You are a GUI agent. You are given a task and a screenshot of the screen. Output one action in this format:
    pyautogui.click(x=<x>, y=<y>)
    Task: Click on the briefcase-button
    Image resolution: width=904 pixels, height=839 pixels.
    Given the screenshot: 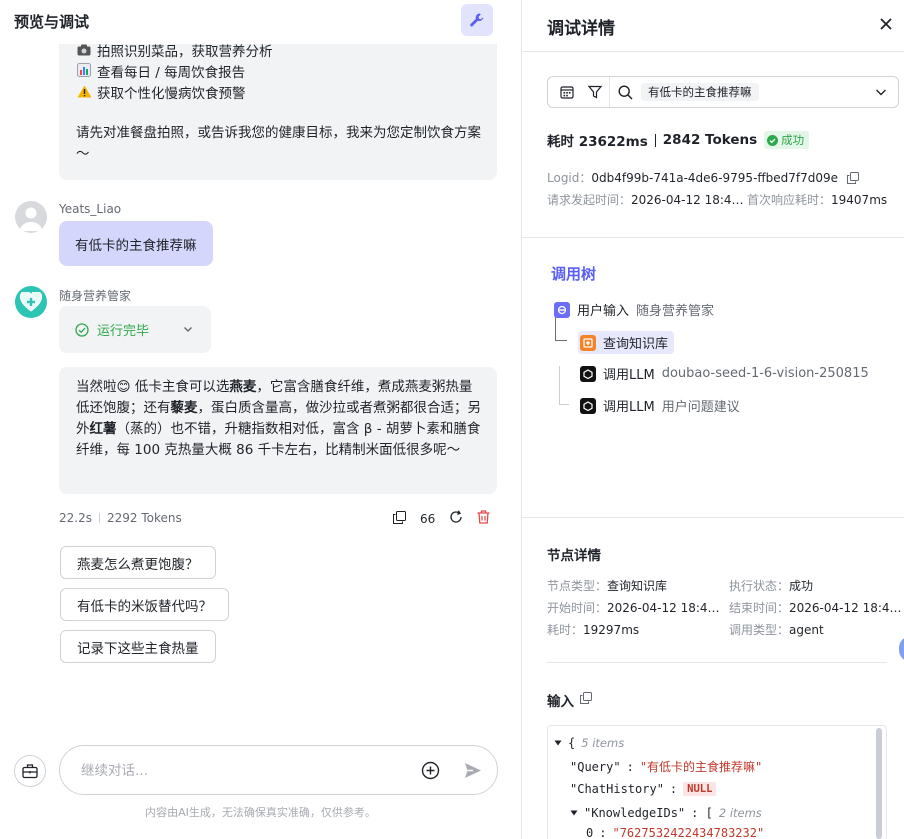 What is the action you would take?
    pyautogui.click(x=30, y=771)
    